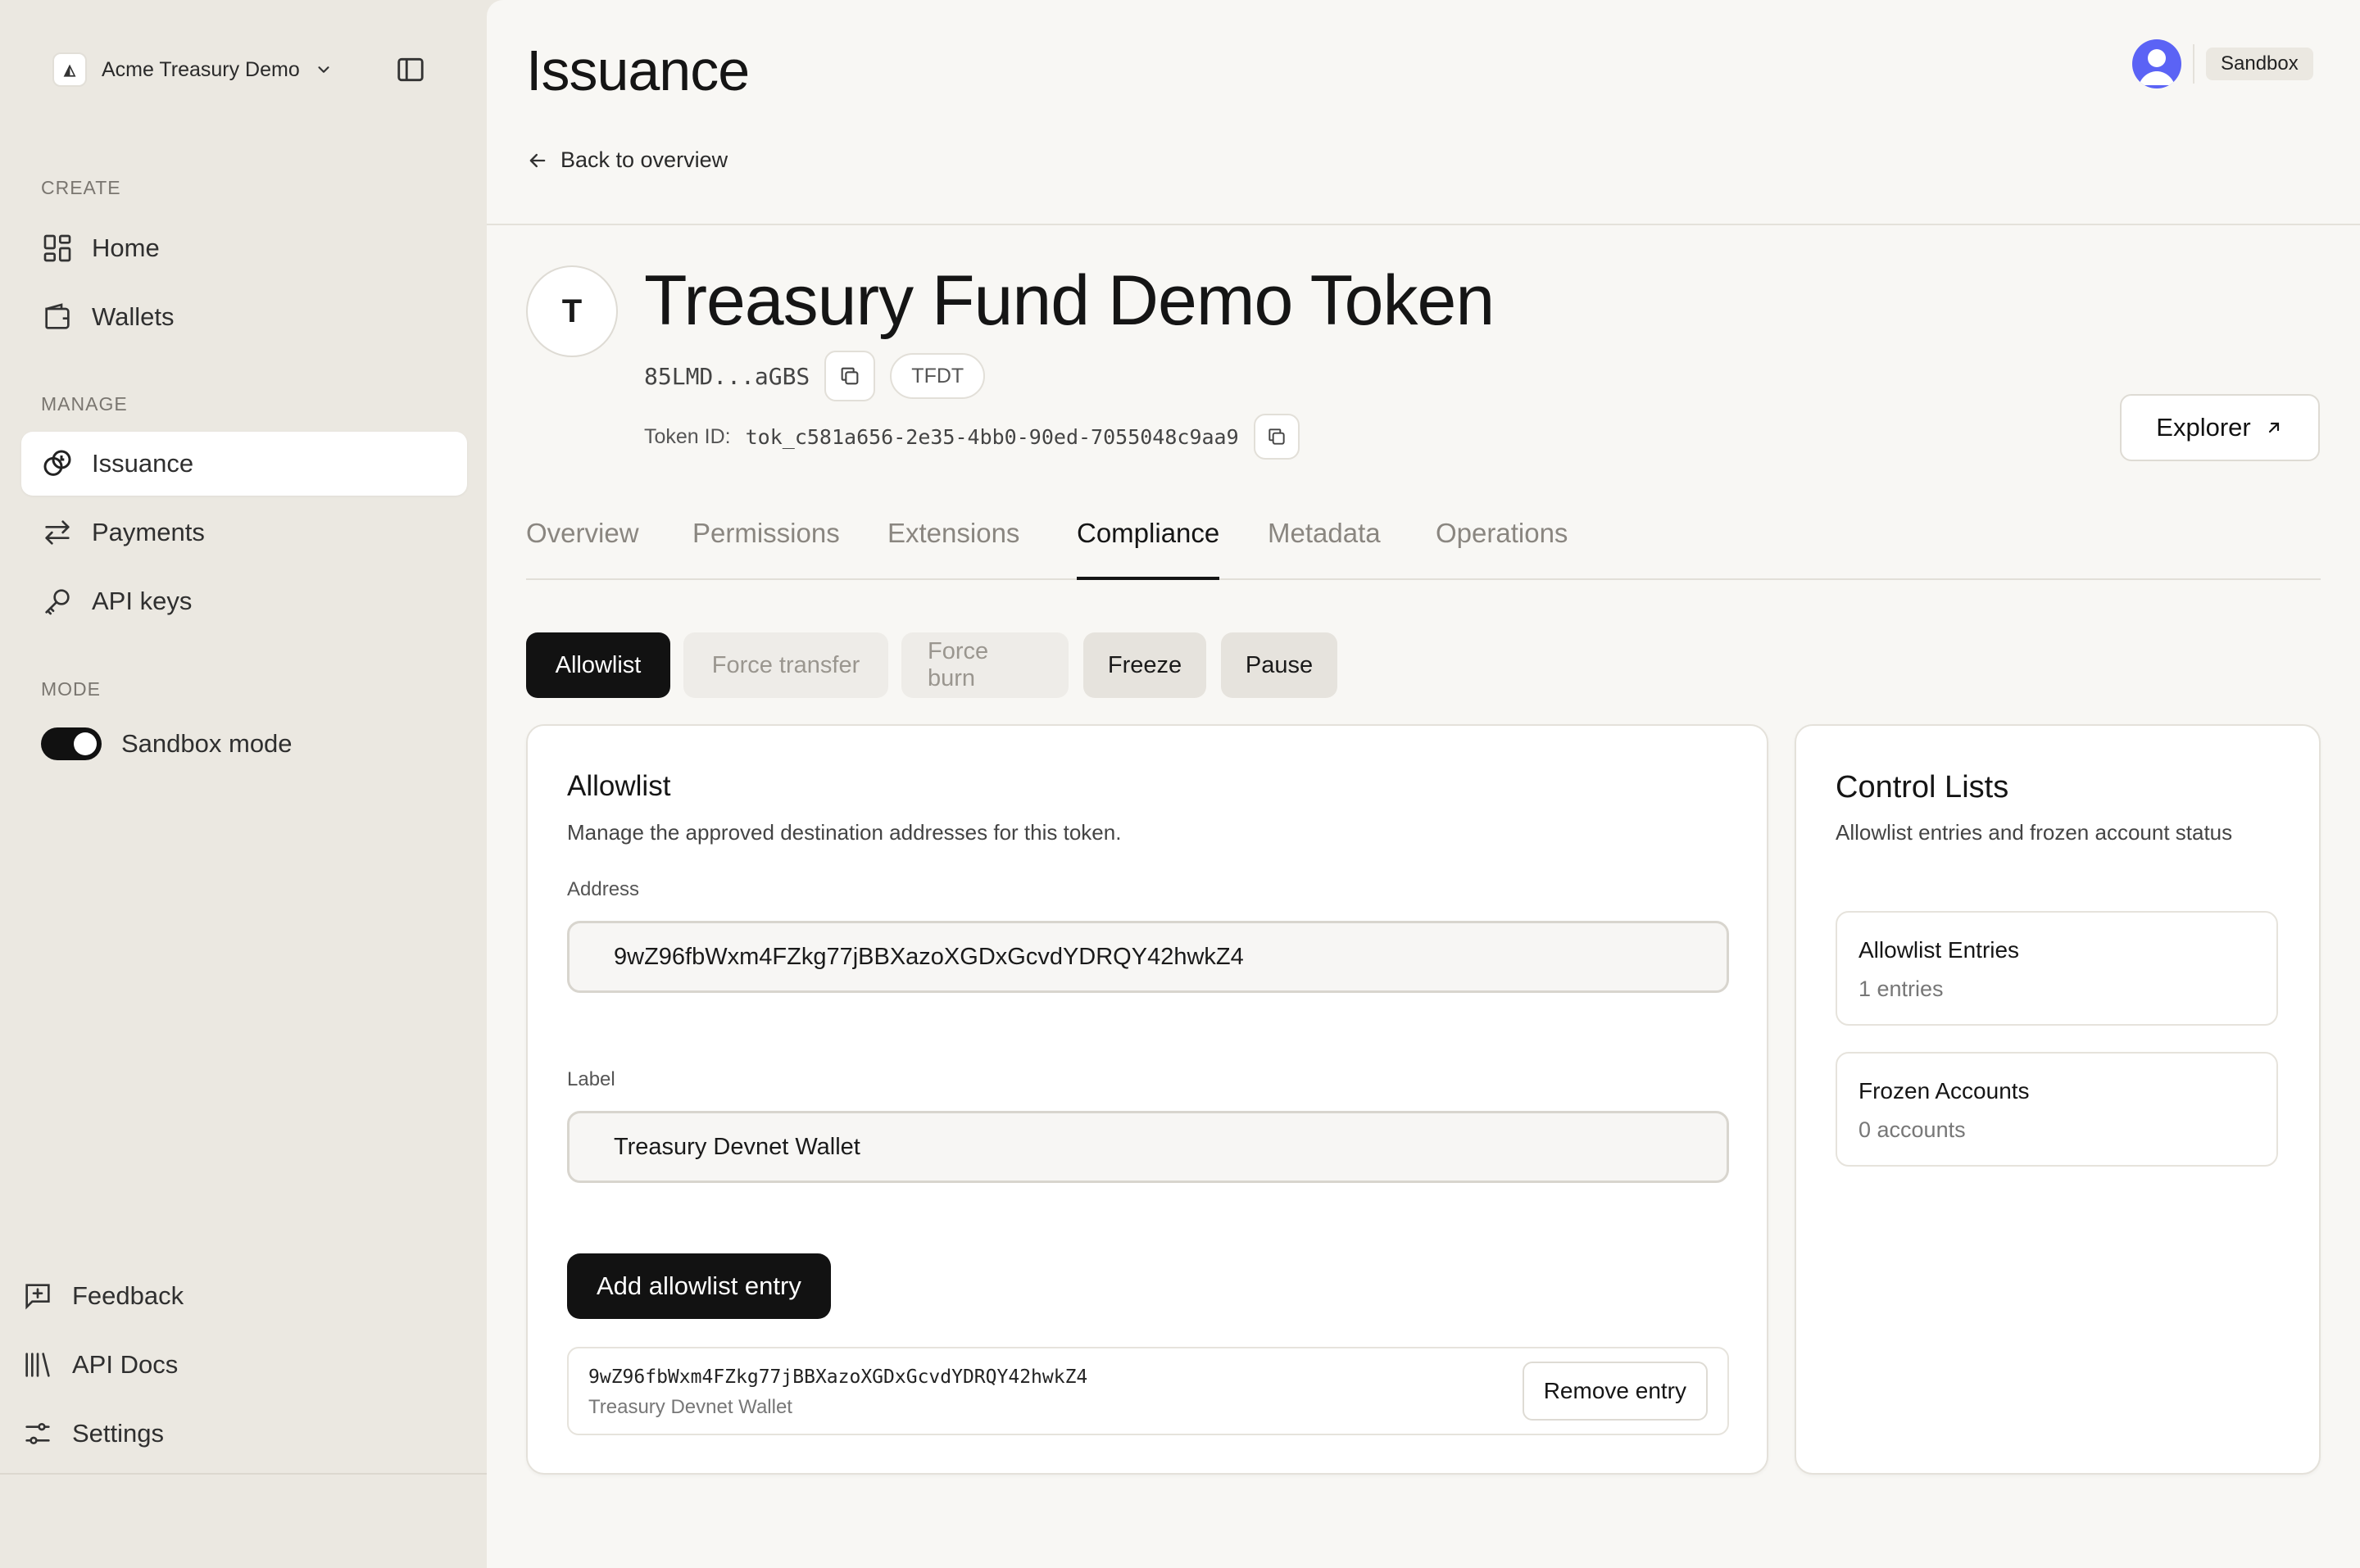 This screenshot has width=2360, height=1568. I want to click on token-name: Treasury Fund Demo Token, so click(1069, 300).